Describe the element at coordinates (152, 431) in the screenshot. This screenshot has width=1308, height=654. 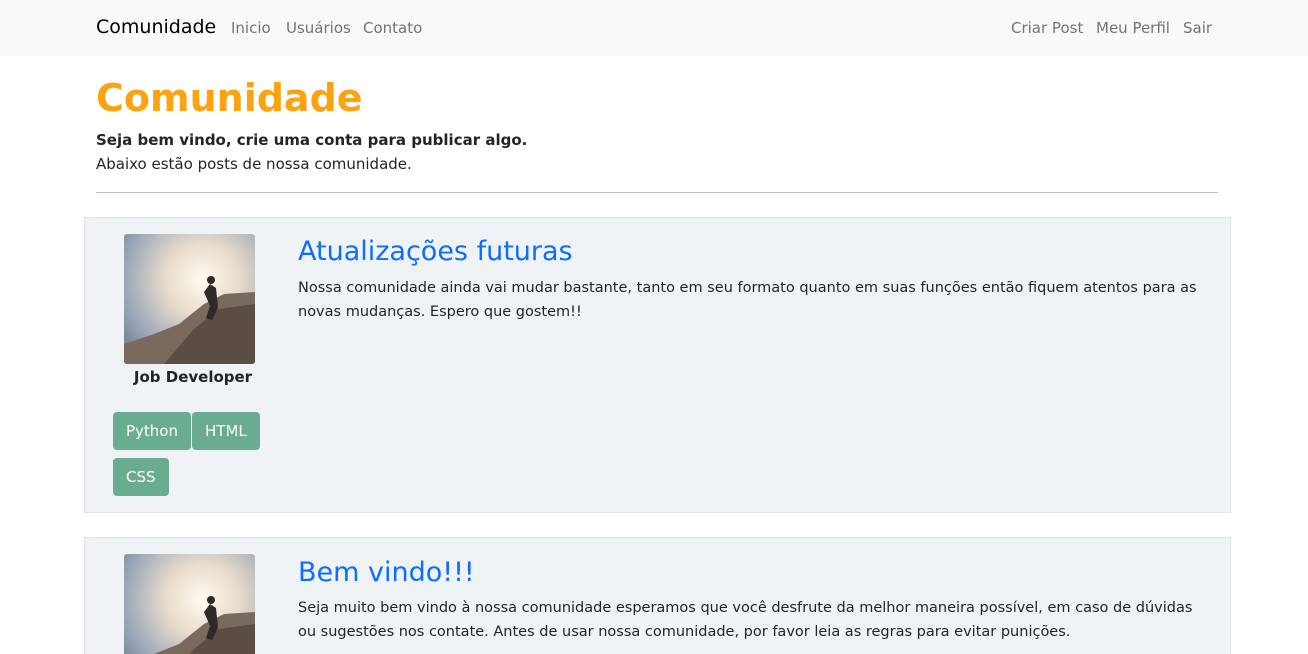
I see `tag-python: Python` at that location.